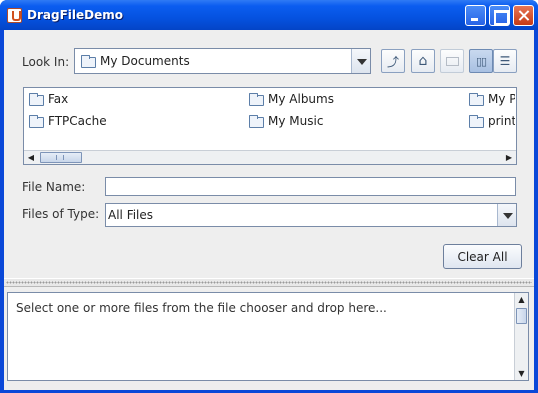  I want to click on up-one-level-button: ⤴, so click(393, 61).